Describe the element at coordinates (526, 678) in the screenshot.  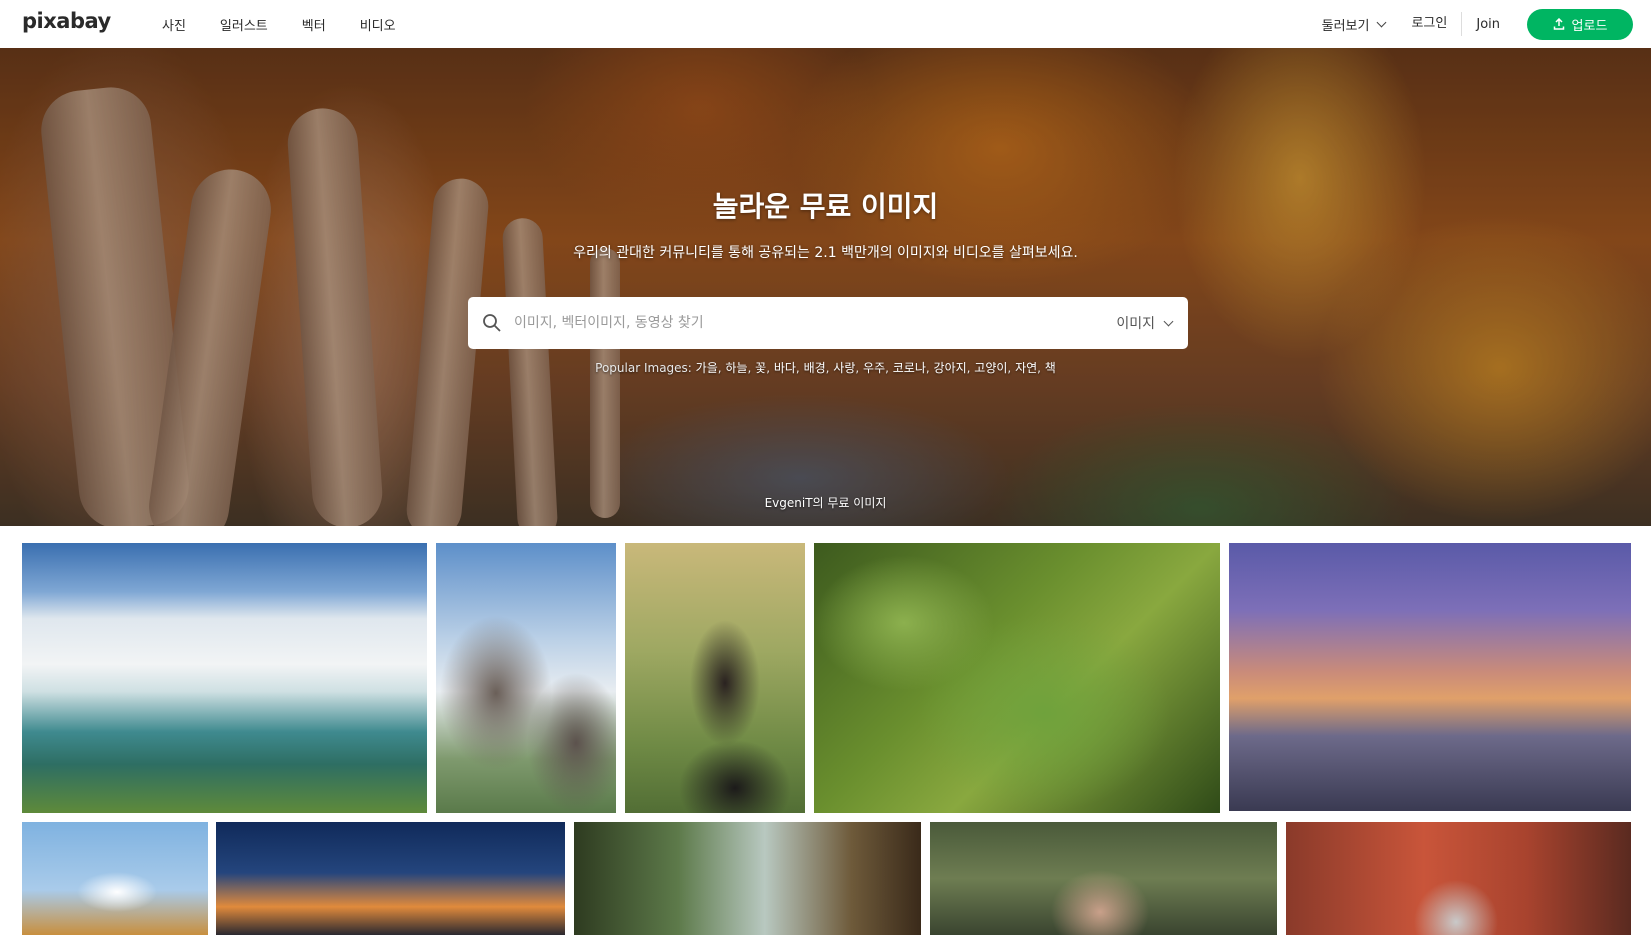
I see `image-elephants` at that location.